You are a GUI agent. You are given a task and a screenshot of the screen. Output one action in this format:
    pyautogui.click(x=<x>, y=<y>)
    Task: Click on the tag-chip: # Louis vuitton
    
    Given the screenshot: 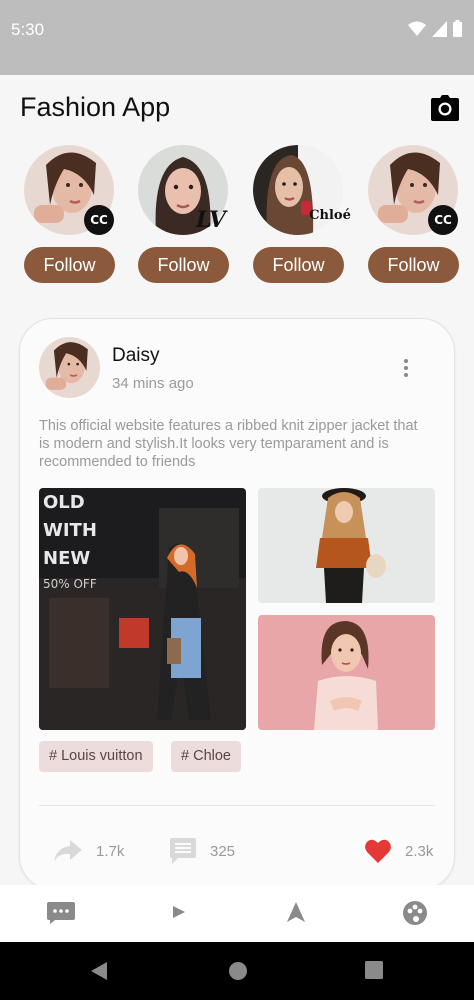 What is the action you would take?
    pyautogui.click(x=96, y=756)
    